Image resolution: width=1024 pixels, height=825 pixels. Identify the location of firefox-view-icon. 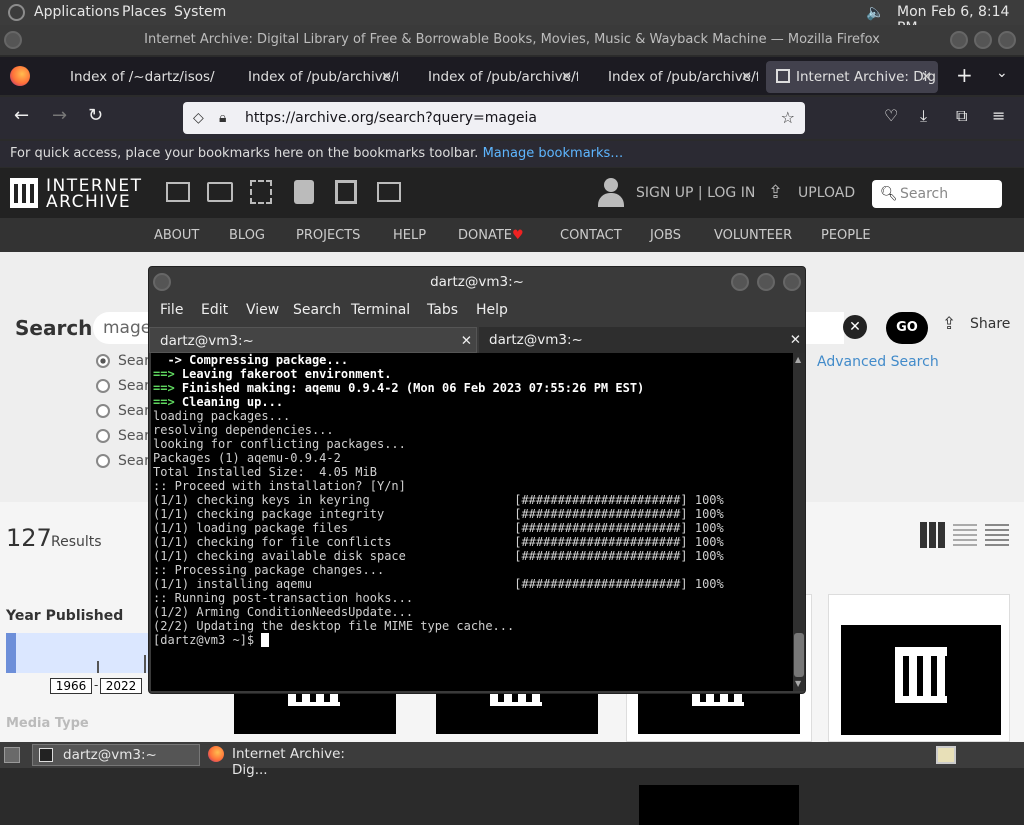
(20, 76).